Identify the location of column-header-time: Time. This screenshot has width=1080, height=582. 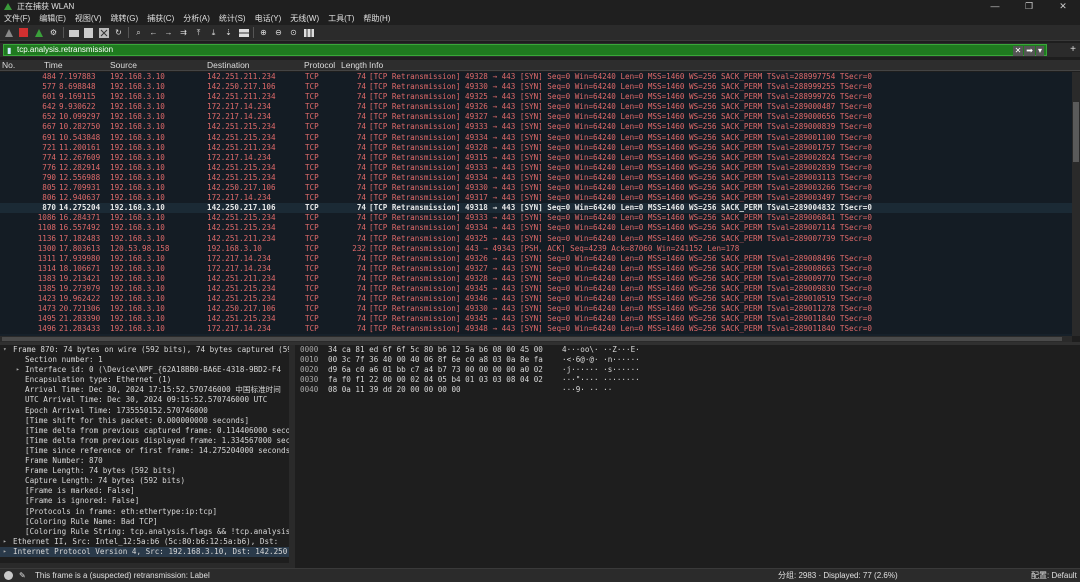
(53, 65).